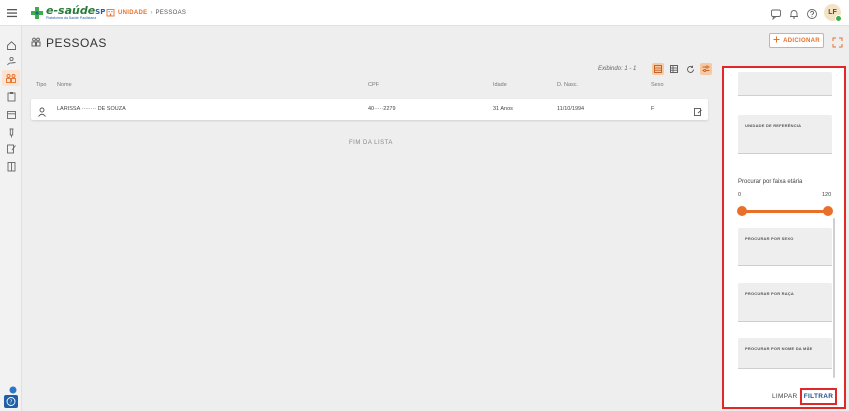  I want to click on online-status-dot, so click(838, 18).